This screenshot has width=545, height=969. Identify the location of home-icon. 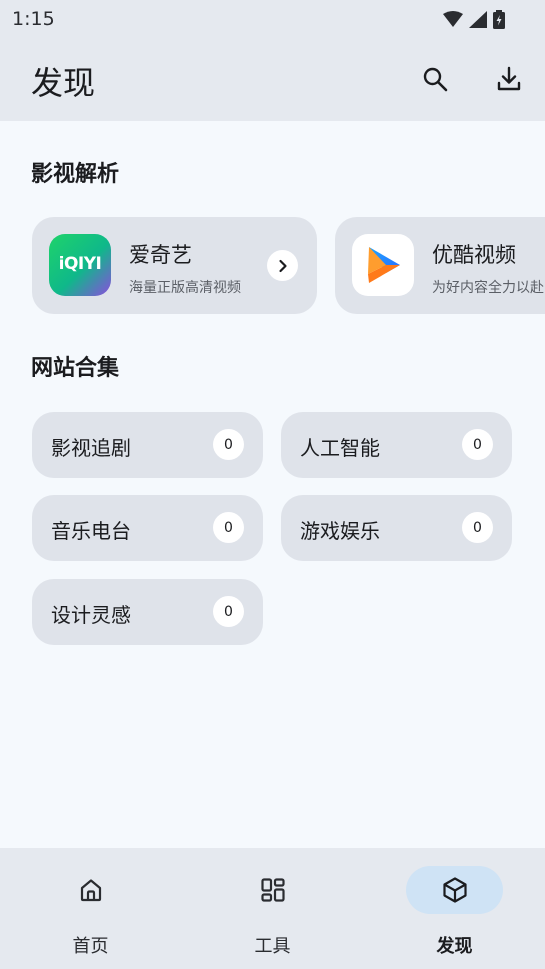
(90, 890).